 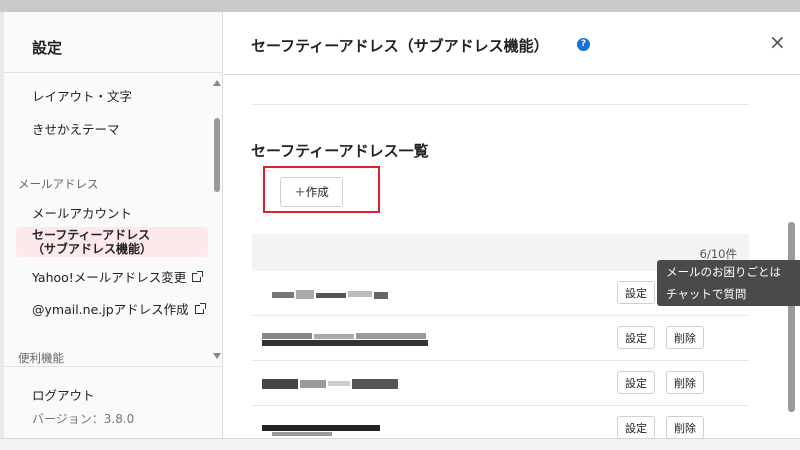 I want to click on sidebar-item-ymail-create: @ymail.ne.jpアドレス作成, so click(x=119, y=308).